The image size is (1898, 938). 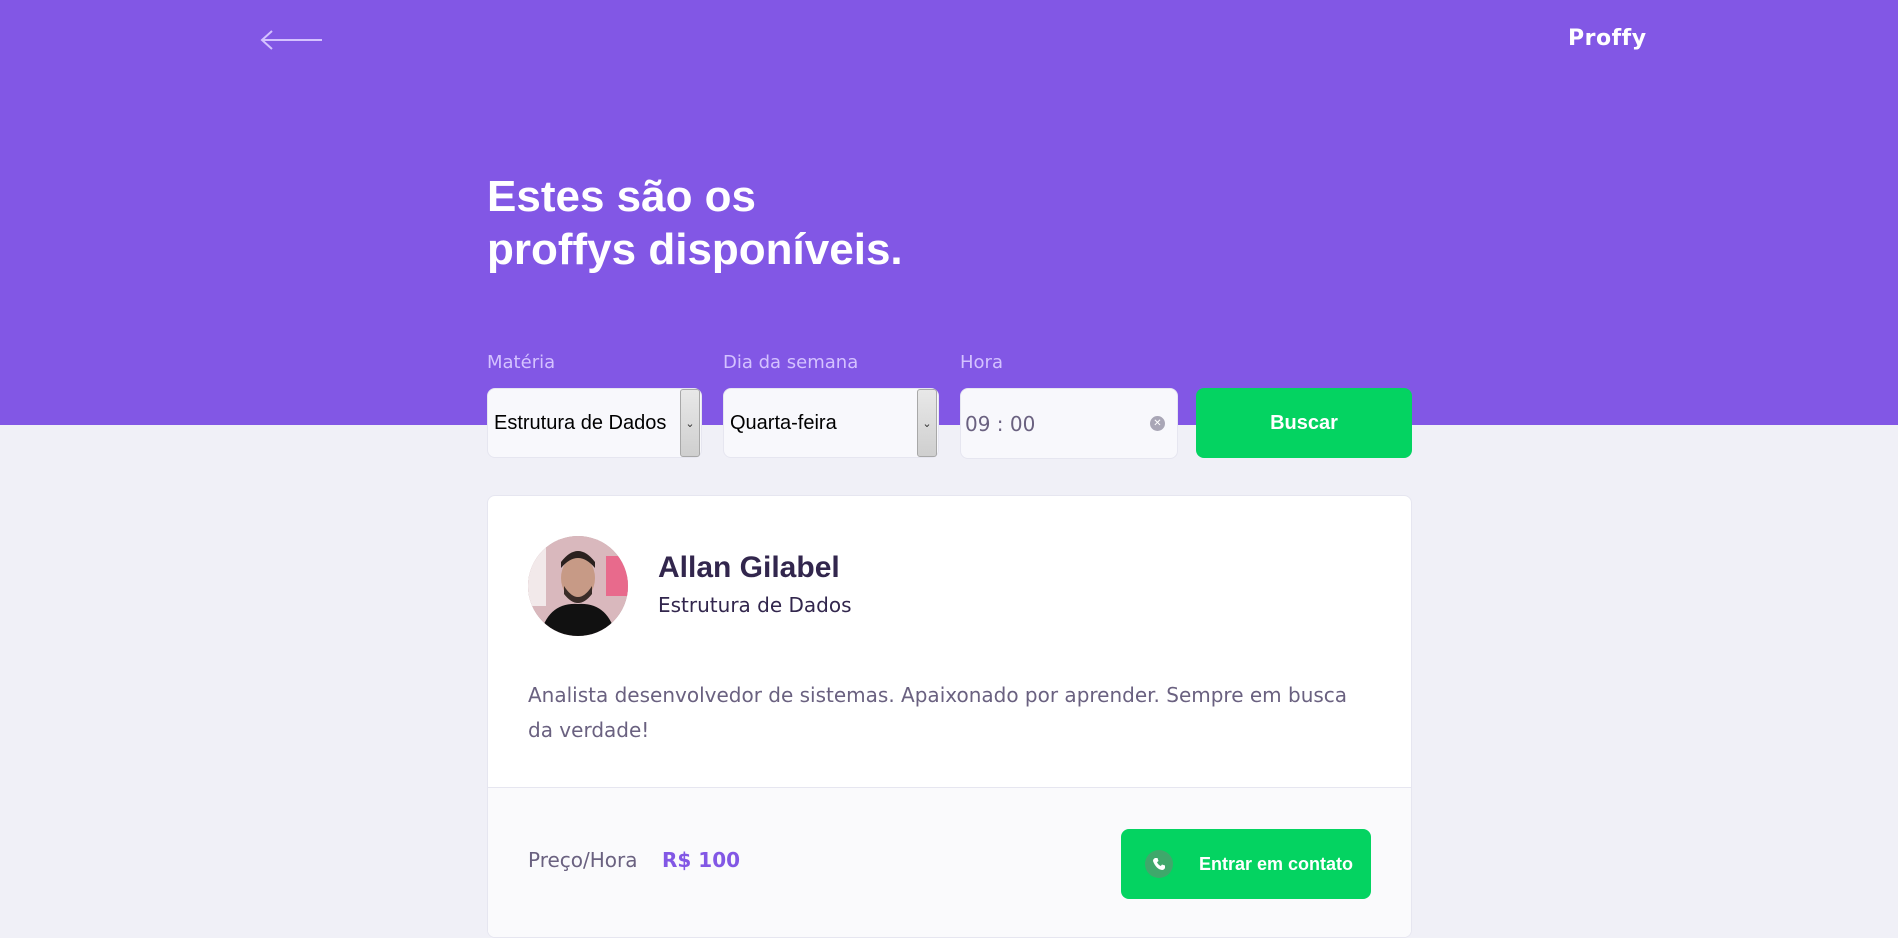 What do you see at coordinates (1157, 423) in the screenshot?
I see `clear-icon: ✕` at bounding box center [1157, 423].